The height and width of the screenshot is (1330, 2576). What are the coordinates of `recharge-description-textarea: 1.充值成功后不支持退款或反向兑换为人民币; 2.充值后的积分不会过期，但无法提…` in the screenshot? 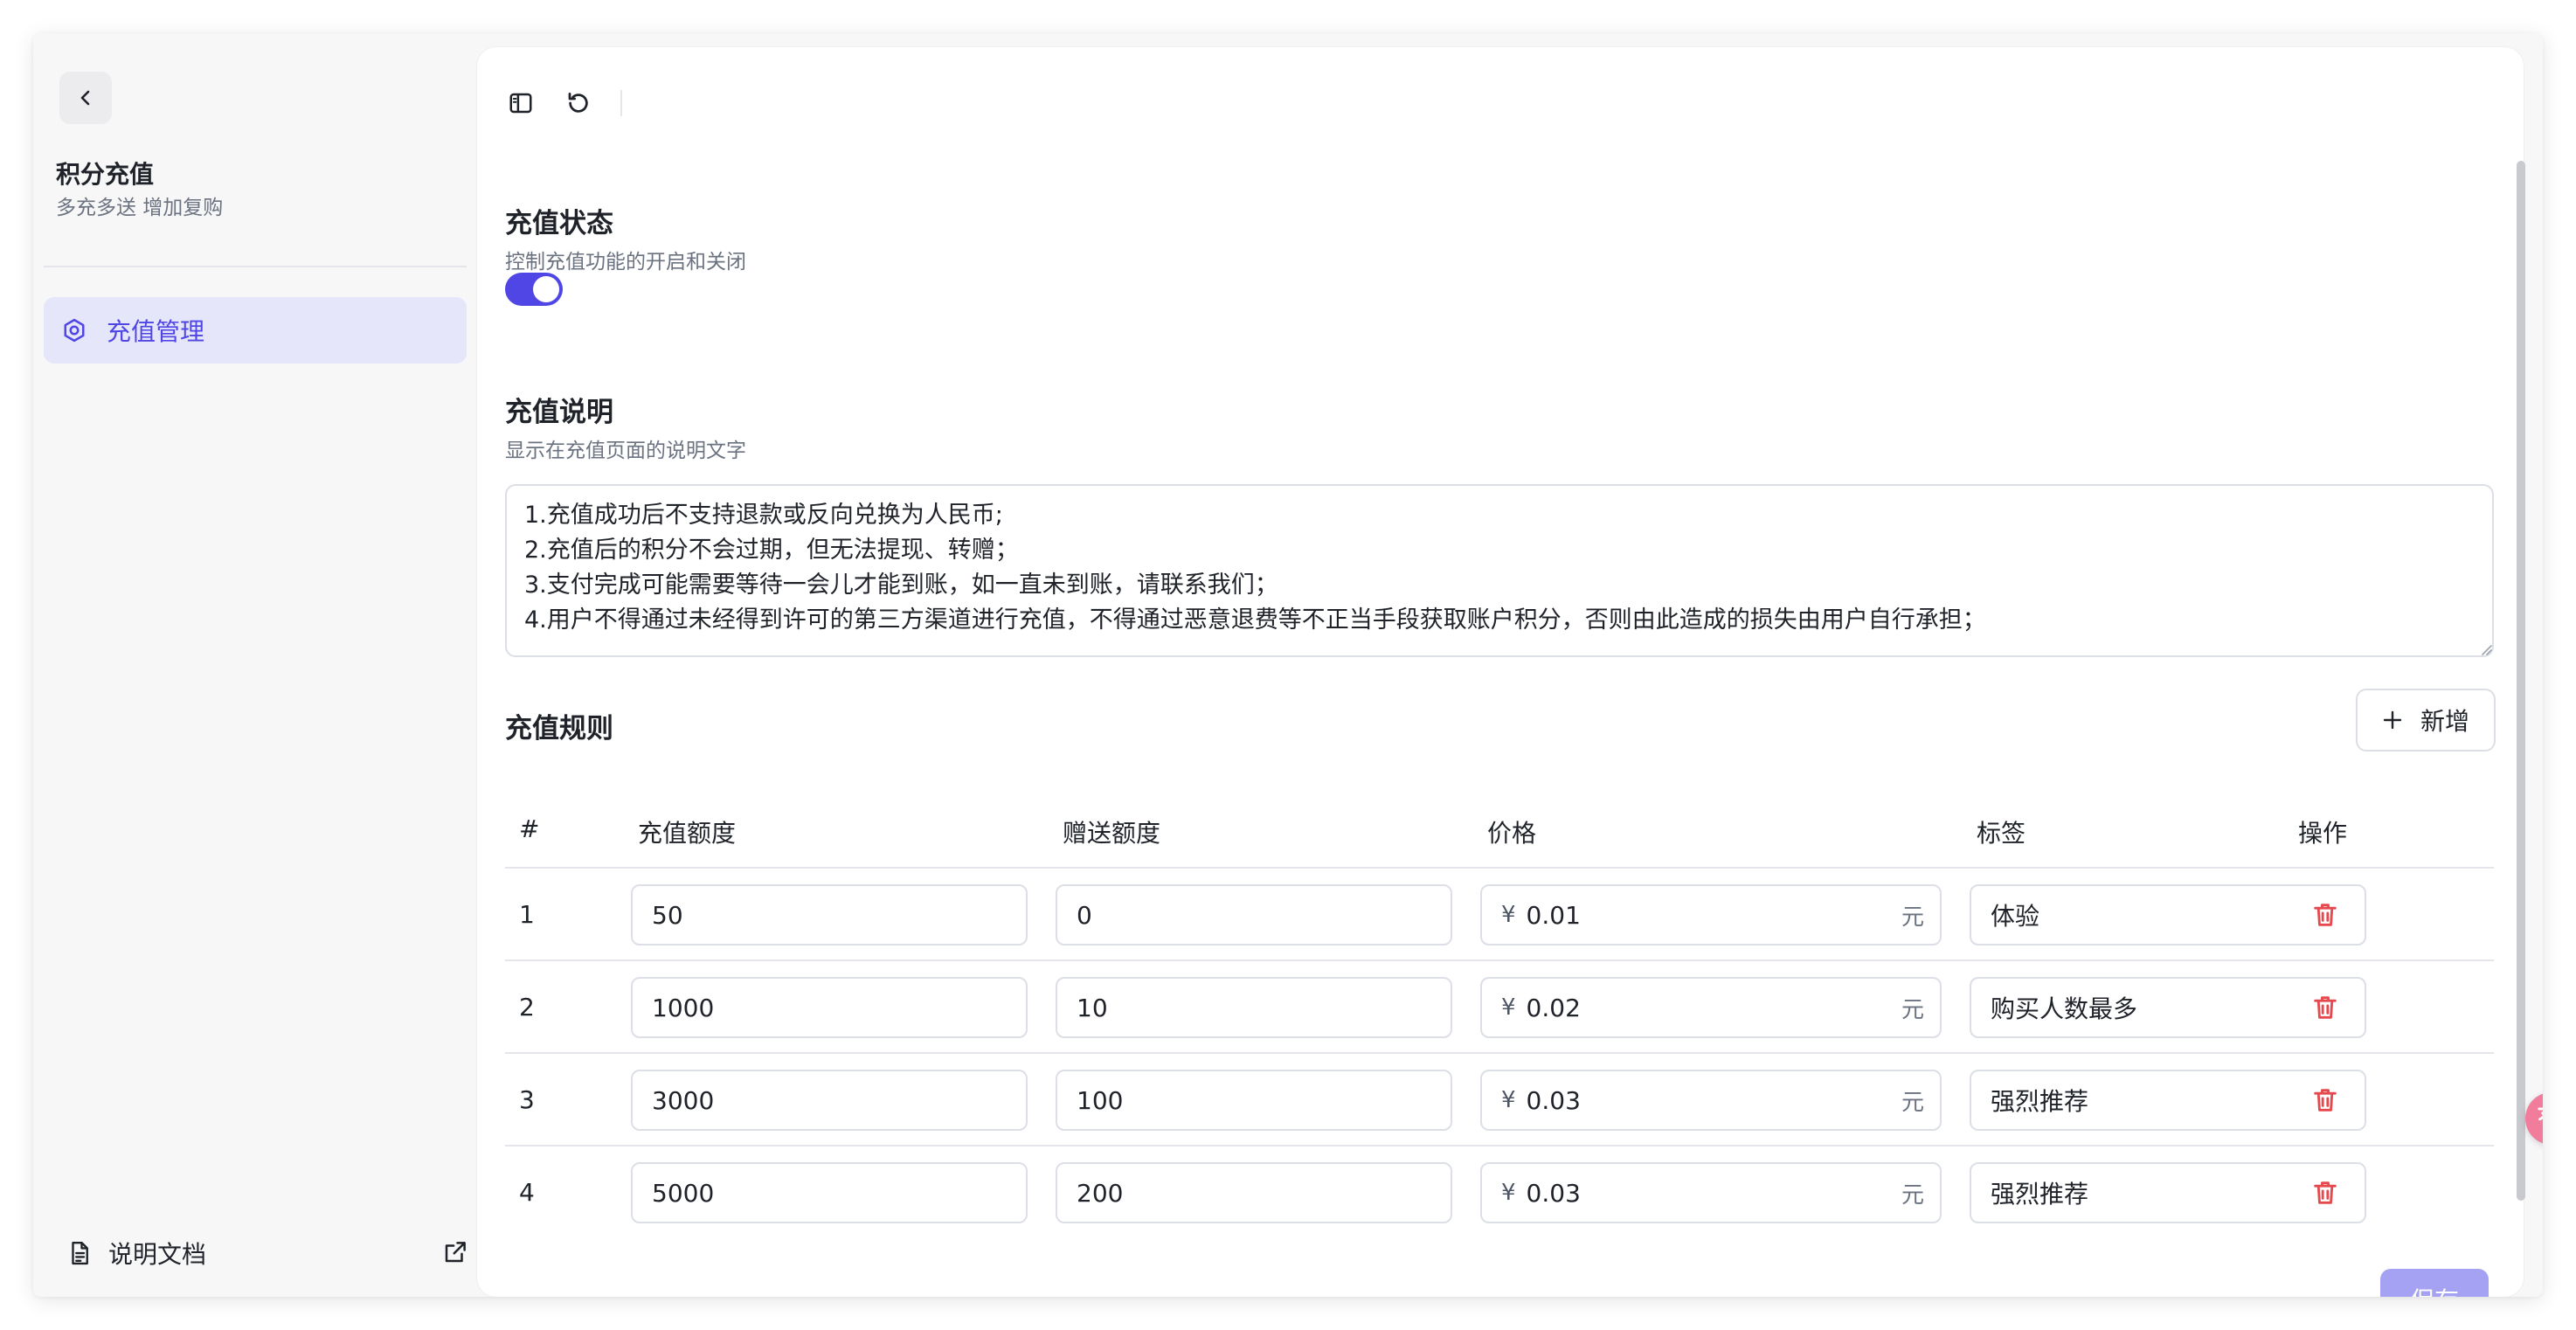 It's located at (1499, 570).